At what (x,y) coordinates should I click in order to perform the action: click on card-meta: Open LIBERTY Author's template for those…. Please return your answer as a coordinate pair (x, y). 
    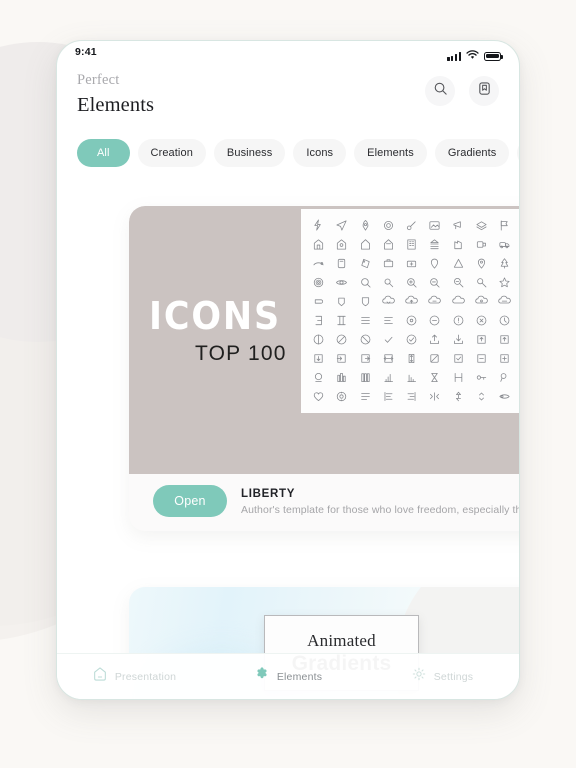
    Looking at the image, I should click on (324, 495).